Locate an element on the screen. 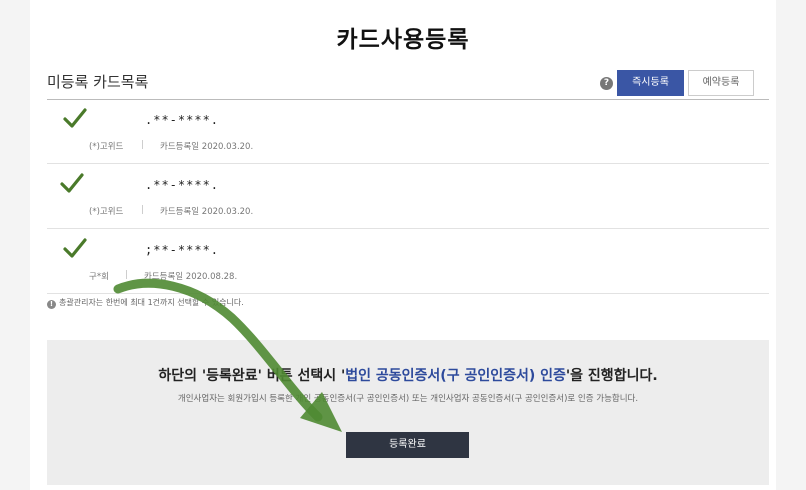 The height and width of the screenshot is (490, 806). info-icon: ! is located at coordinates (51, 304).